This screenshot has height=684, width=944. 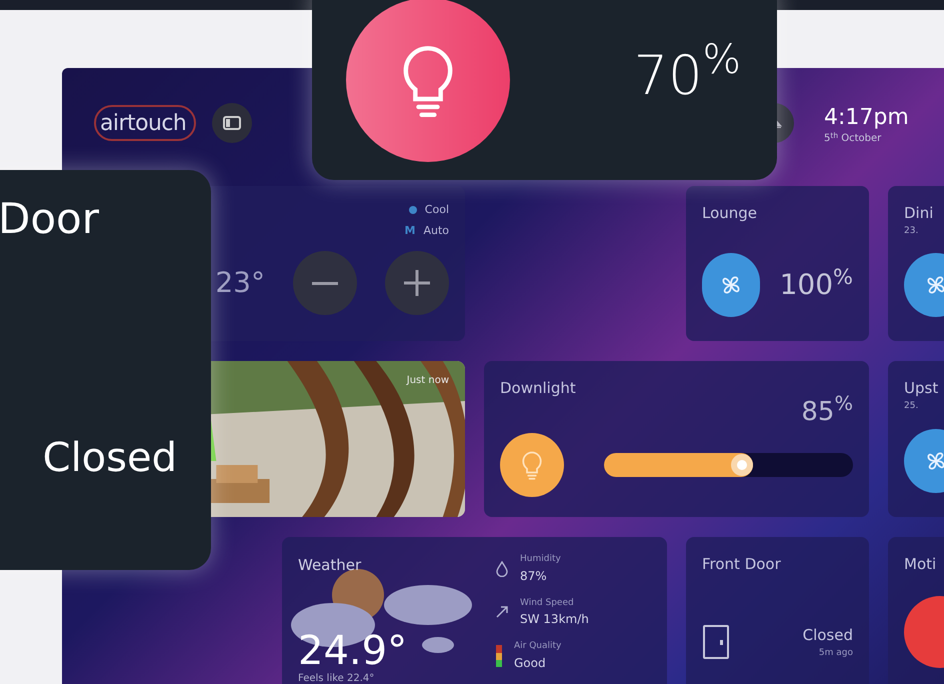 I want to click on gauge-icon, so click(x=499, y=655).